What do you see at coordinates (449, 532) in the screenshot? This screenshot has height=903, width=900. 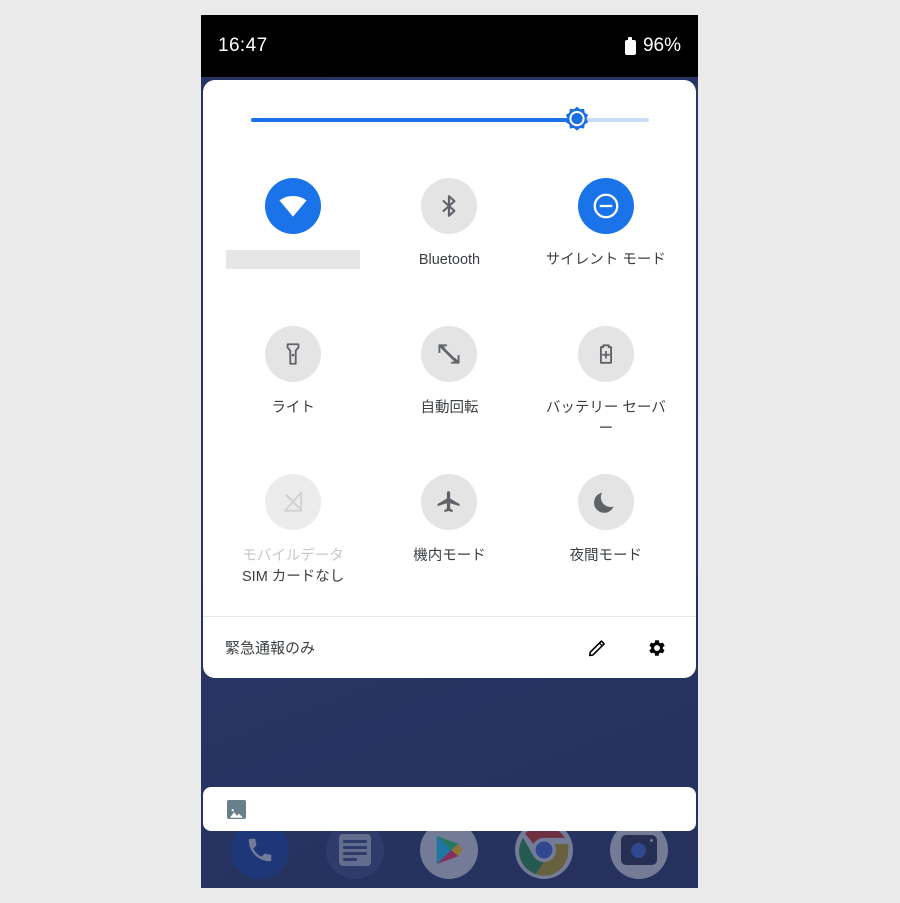 I see `tile-airplane-mode: 機内モード` at bounding box center [449, 532].